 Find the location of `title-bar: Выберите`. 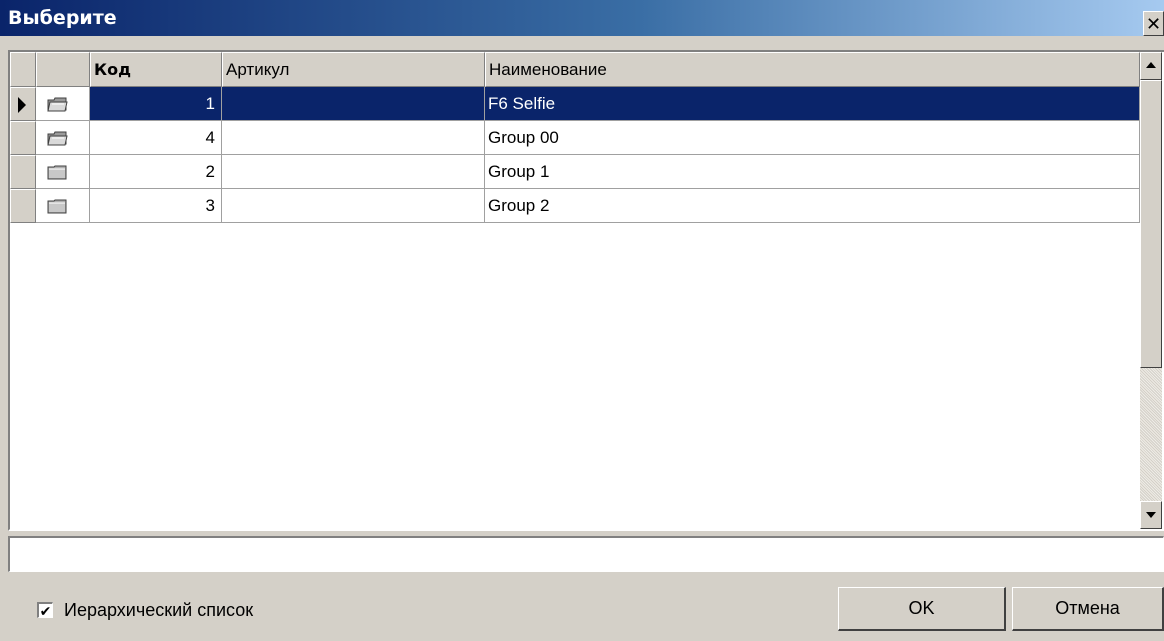

title-bar: Выберите is located at coordinates (582, 18).